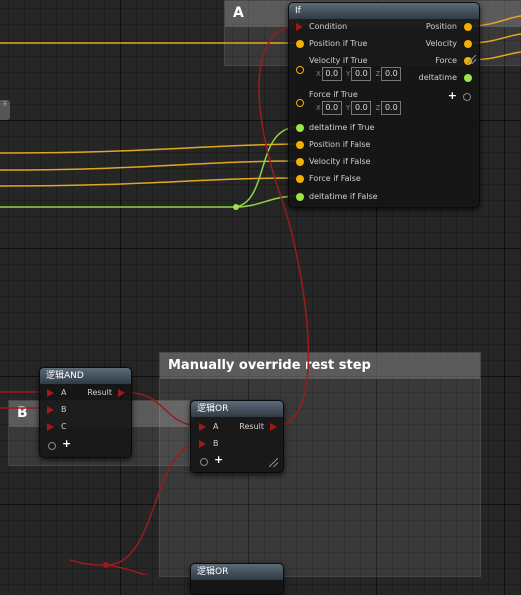 Image resolution: width=521 pixels, height=595 pixels. Describe the element at coordinates (467, 97) in the screenshot. I see `add-pin-socket-icon` at that location.